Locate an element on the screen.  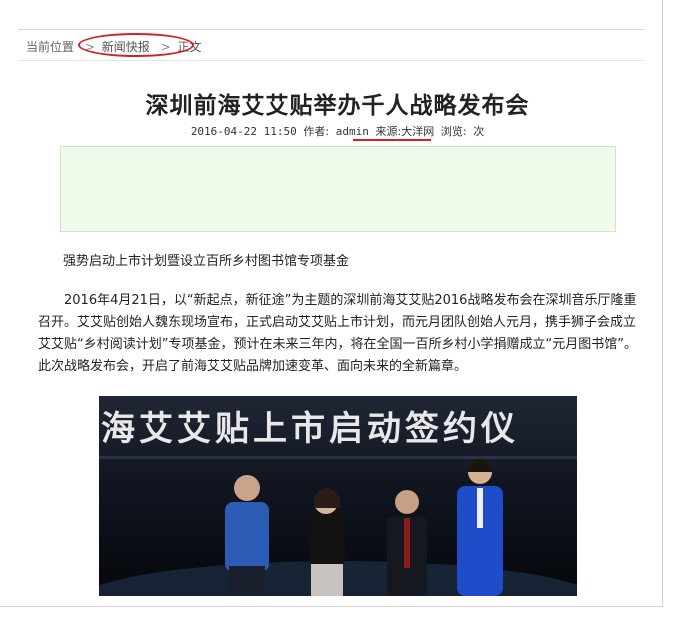
meta-datetime: 2016-04-22 11:50 is located at coordinates (243, 131).